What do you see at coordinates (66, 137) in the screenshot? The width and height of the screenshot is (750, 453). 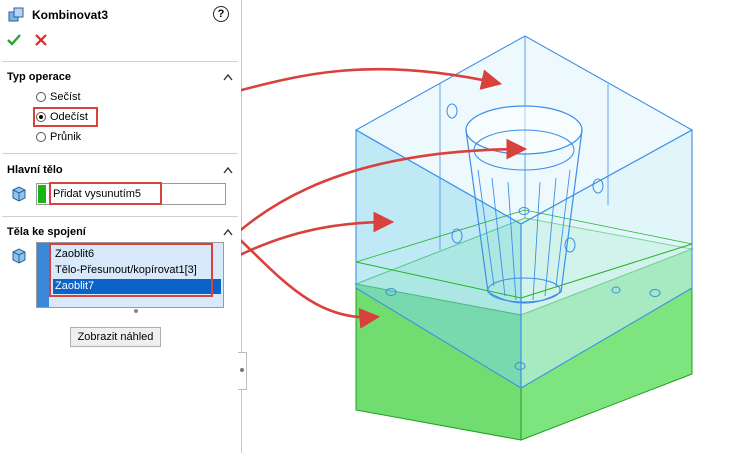 I see `radio-label: Průnik` at bounding box center [66, 137].